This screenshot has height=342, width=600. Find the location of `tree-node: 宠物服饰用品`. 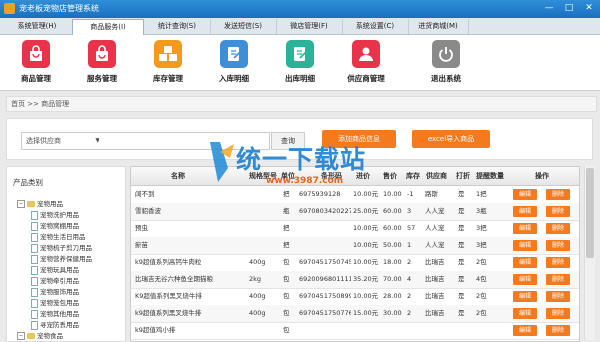

tree-node: 宠物服饰用品 is located at coordinates (54, 292).